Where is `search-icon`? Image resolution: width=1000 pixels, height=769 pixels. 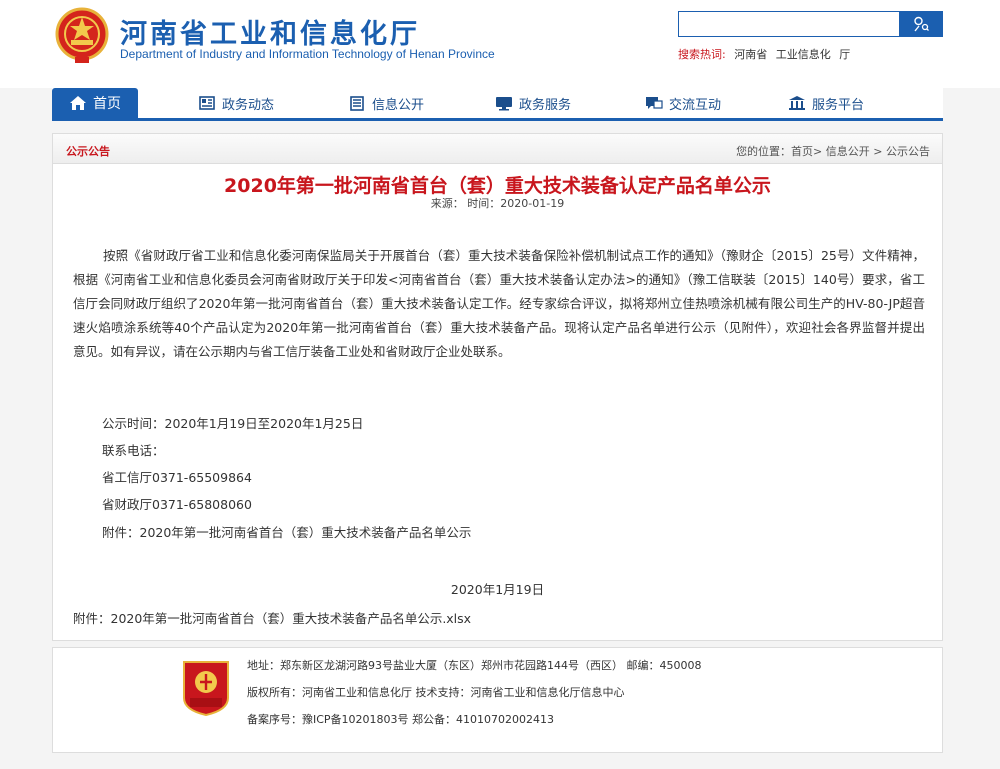 search-icon is located at coordinates (921, 24).